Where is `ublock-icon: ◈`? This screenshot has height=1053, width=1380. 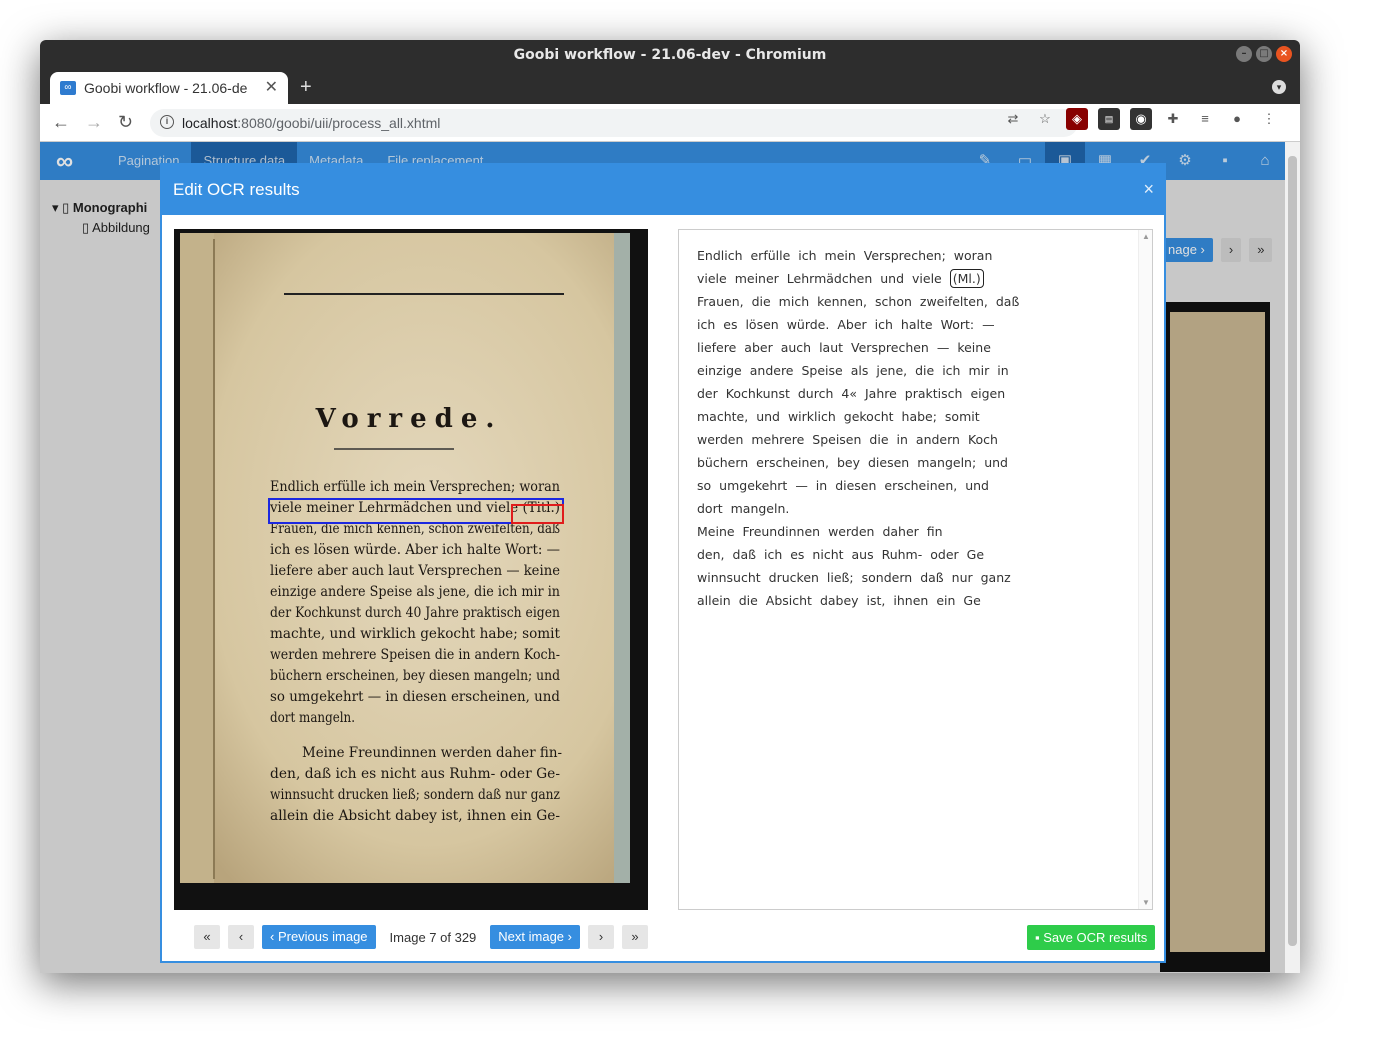
ublock-icon: ◈ is located at coordinates (1077, 119).